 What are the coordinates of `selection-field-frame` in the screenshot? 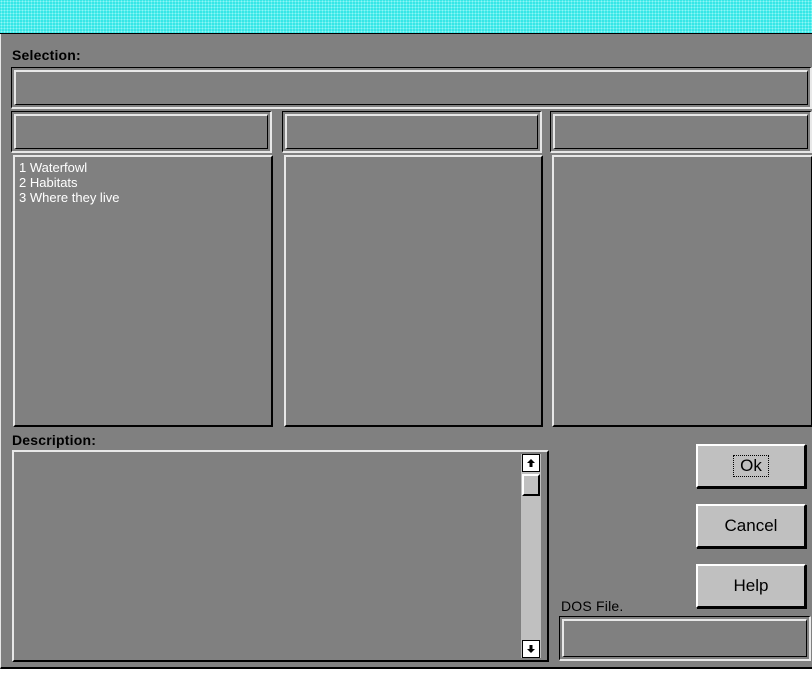 It's located at (411, 88).